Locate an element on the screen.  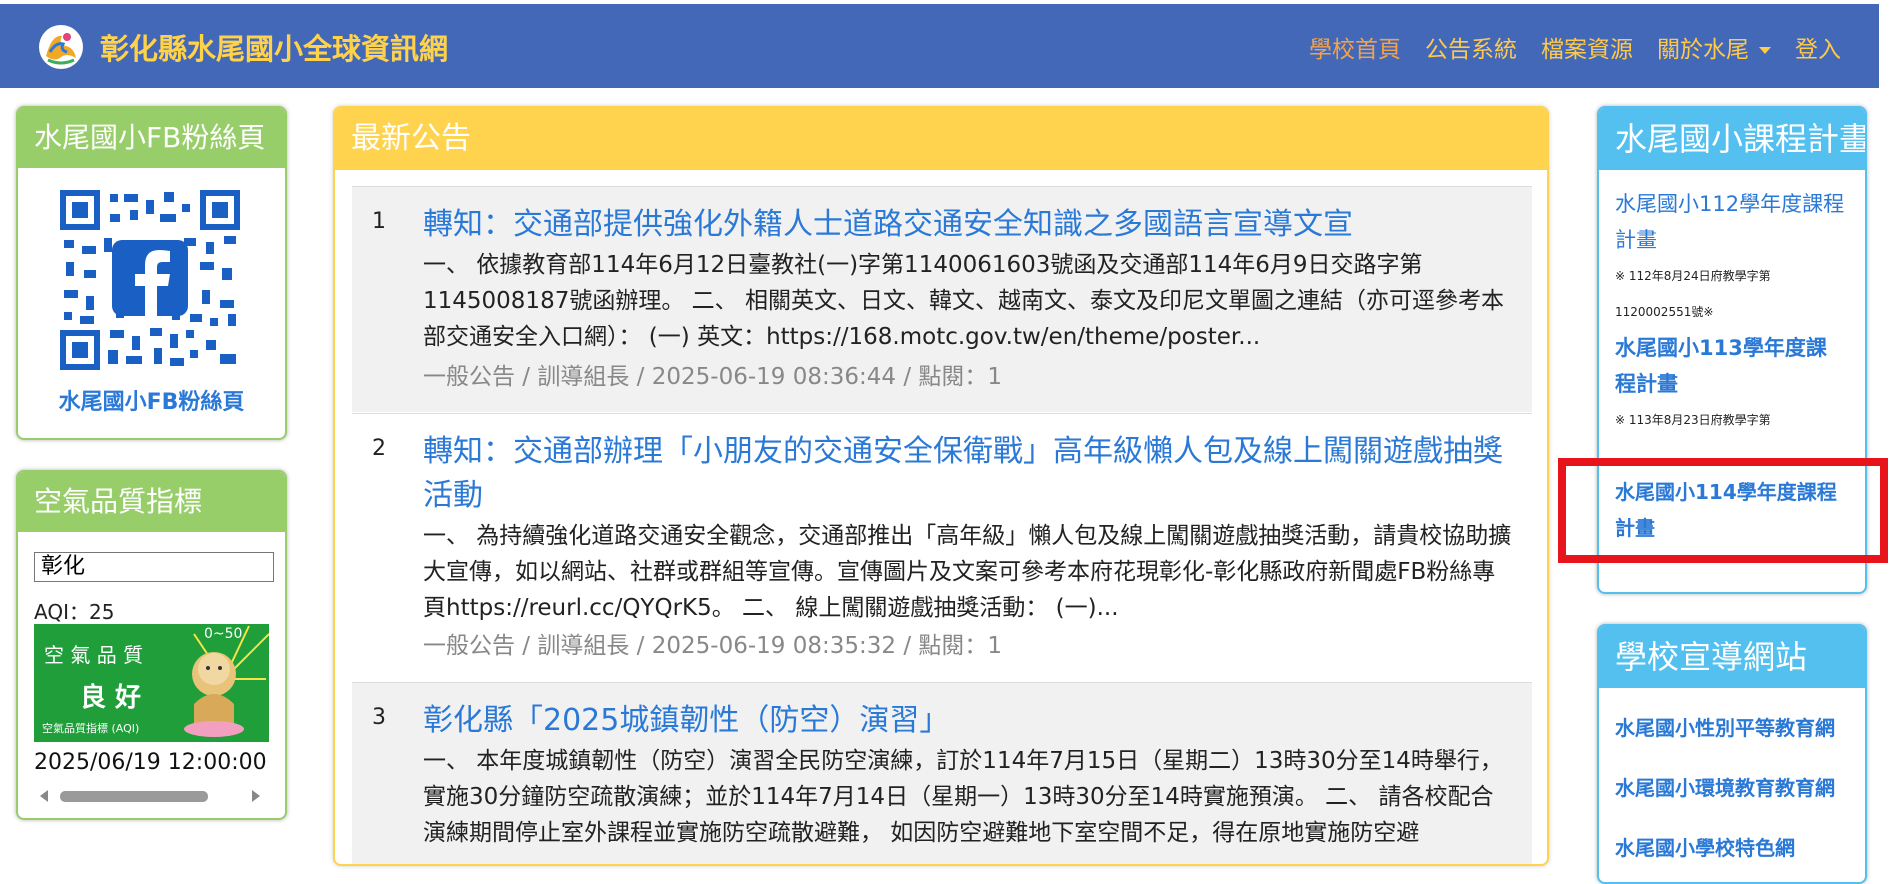
nav-announcements: 公告系統 is located at coordinates (1471, 47).